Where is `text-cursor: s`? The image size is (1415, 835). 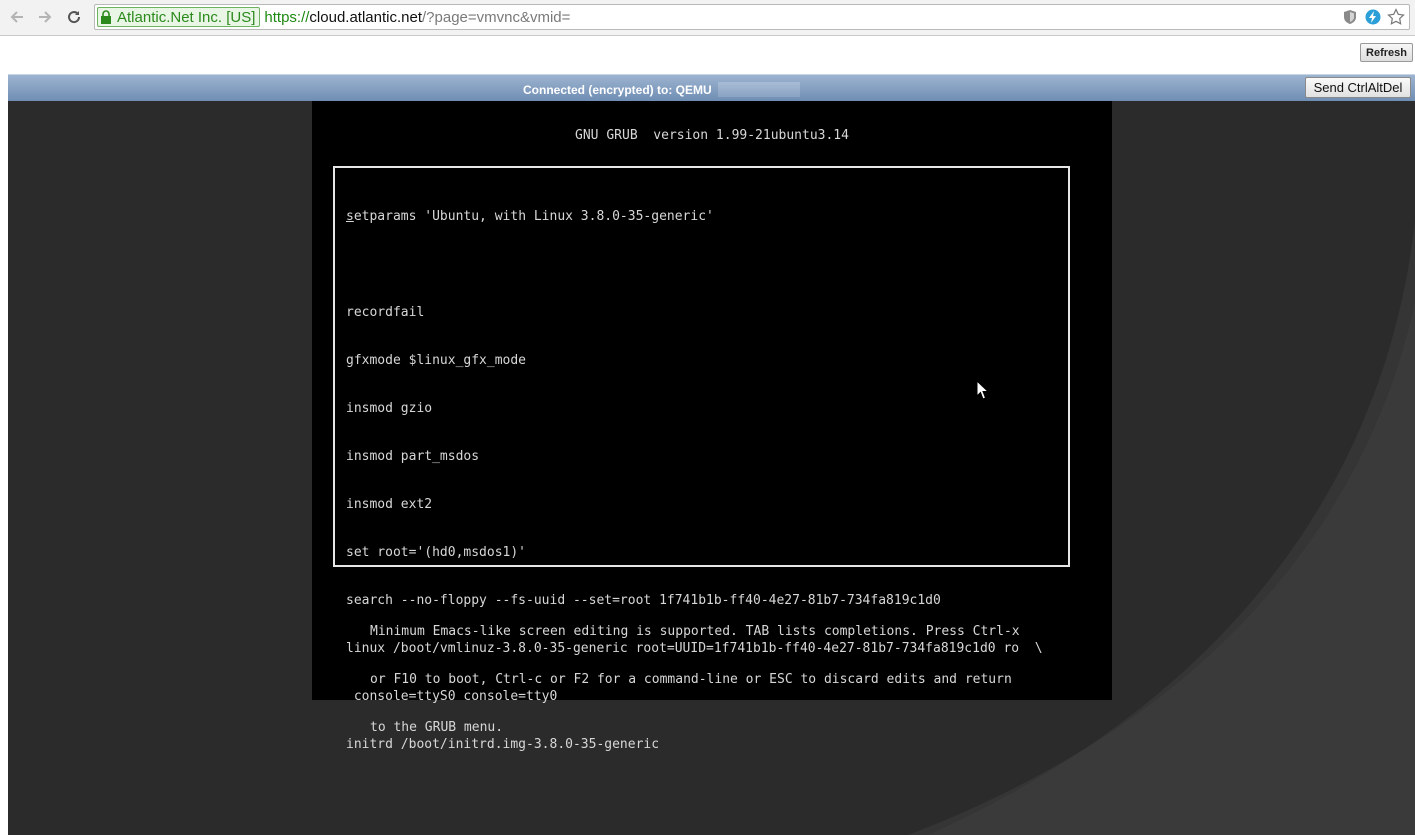 text-cursor: s is located at coordinates (350, 216).